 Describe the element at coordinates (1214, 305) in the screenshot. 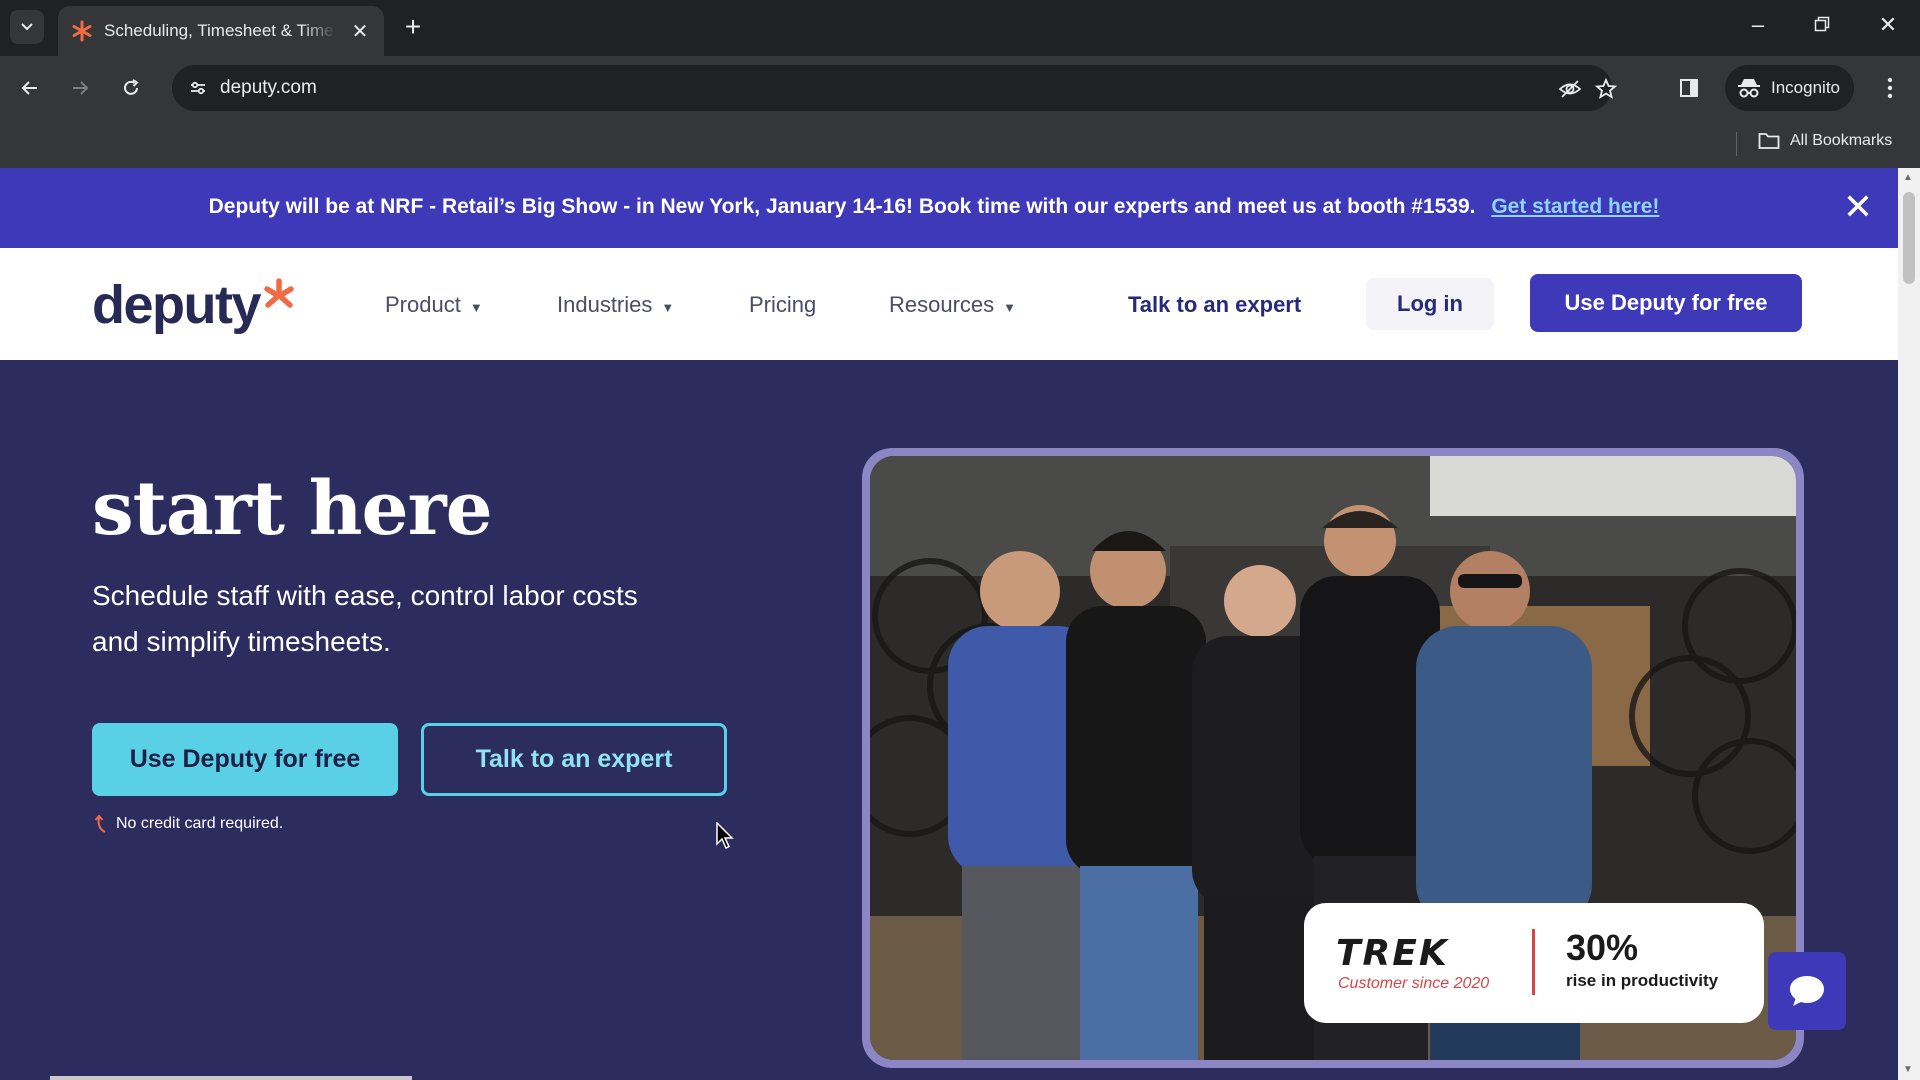

I see `header-talk-to-expert-link: Talk to an expert` at that location.